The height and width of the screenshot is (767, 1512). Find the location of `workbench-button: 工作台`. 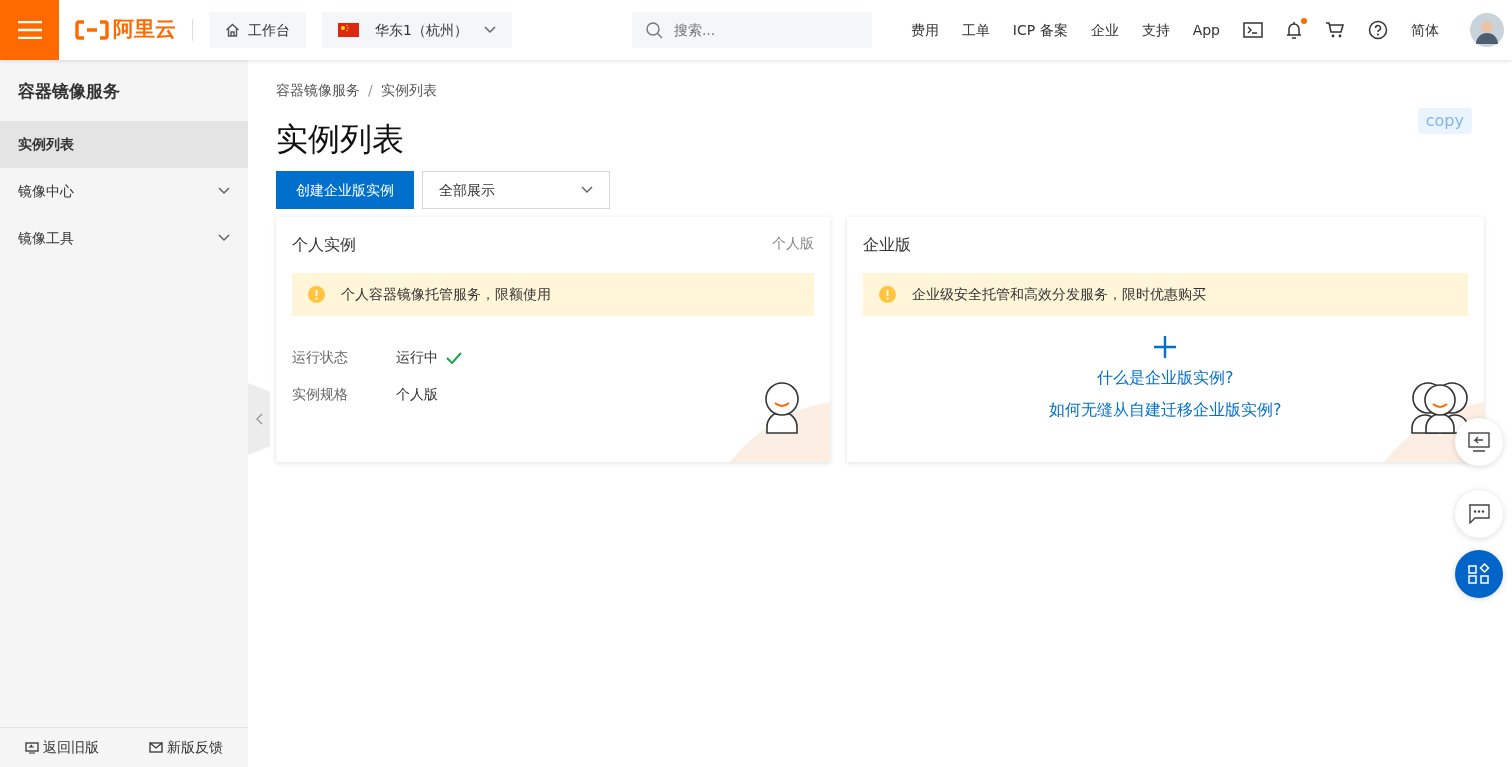

workbench-button: 工作台 is located at coordinates (257, 30).